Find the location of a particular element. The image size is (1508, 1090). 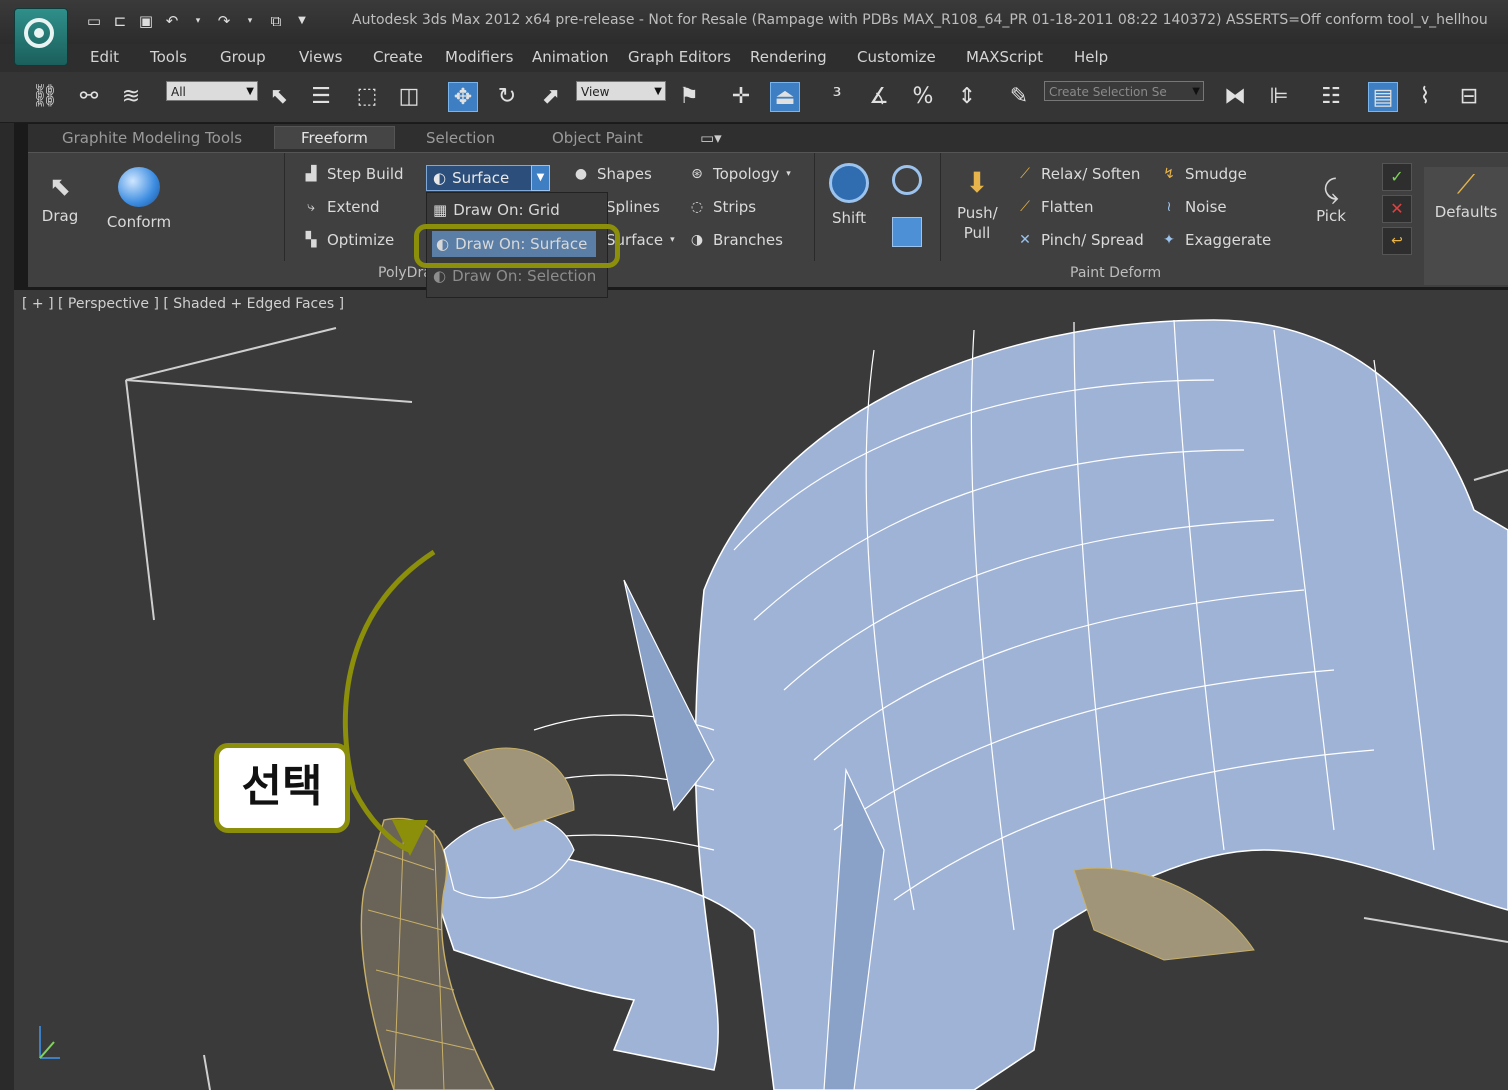

shift-rotate-icon is located at coordinates (907, 180).